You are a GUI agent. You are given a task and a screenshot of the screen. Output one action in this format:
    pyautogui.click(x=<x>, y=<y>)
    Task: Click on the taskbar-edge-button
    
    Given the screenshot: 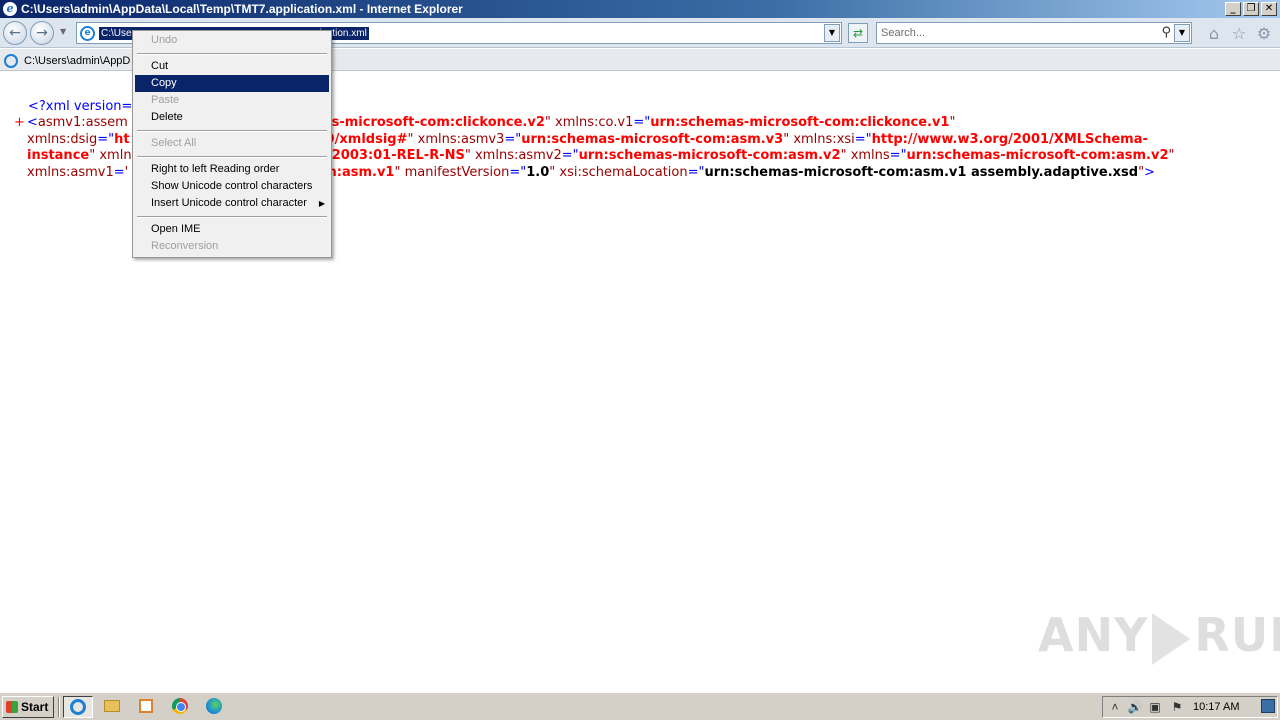 What is the action you would take?
    pyautogui.click(x=214, y=707)
    